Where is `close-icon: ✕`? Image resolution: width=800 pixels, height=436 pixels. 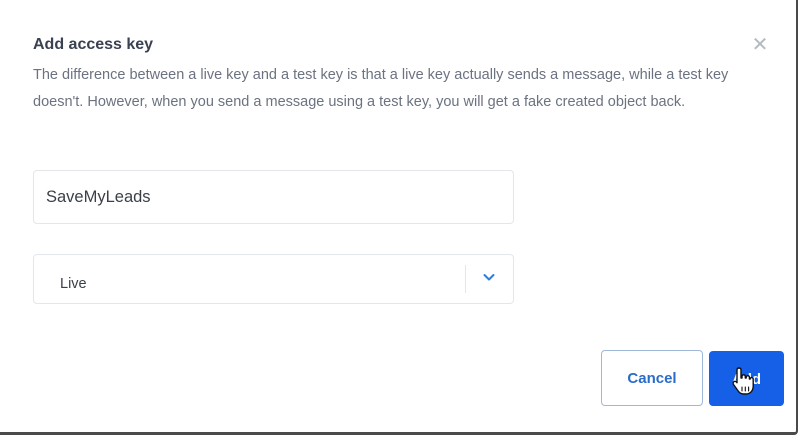
close-icon: ✕ is located at coordinates (760, 45).